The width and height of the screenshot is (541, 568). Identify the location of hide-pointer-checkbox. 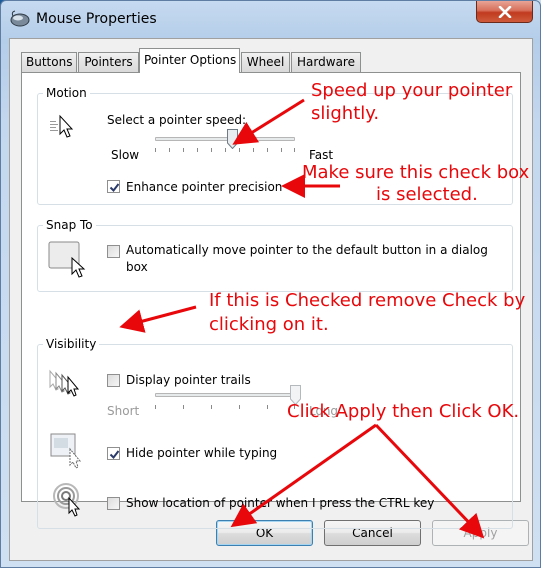
(113, 453).